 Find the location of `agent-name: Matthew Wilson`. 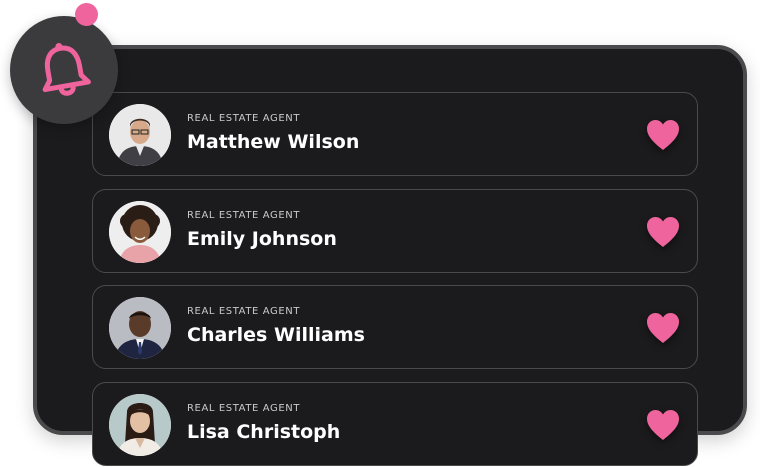

agent-name: Matthew Wilson is located at coordinates (273, 142).